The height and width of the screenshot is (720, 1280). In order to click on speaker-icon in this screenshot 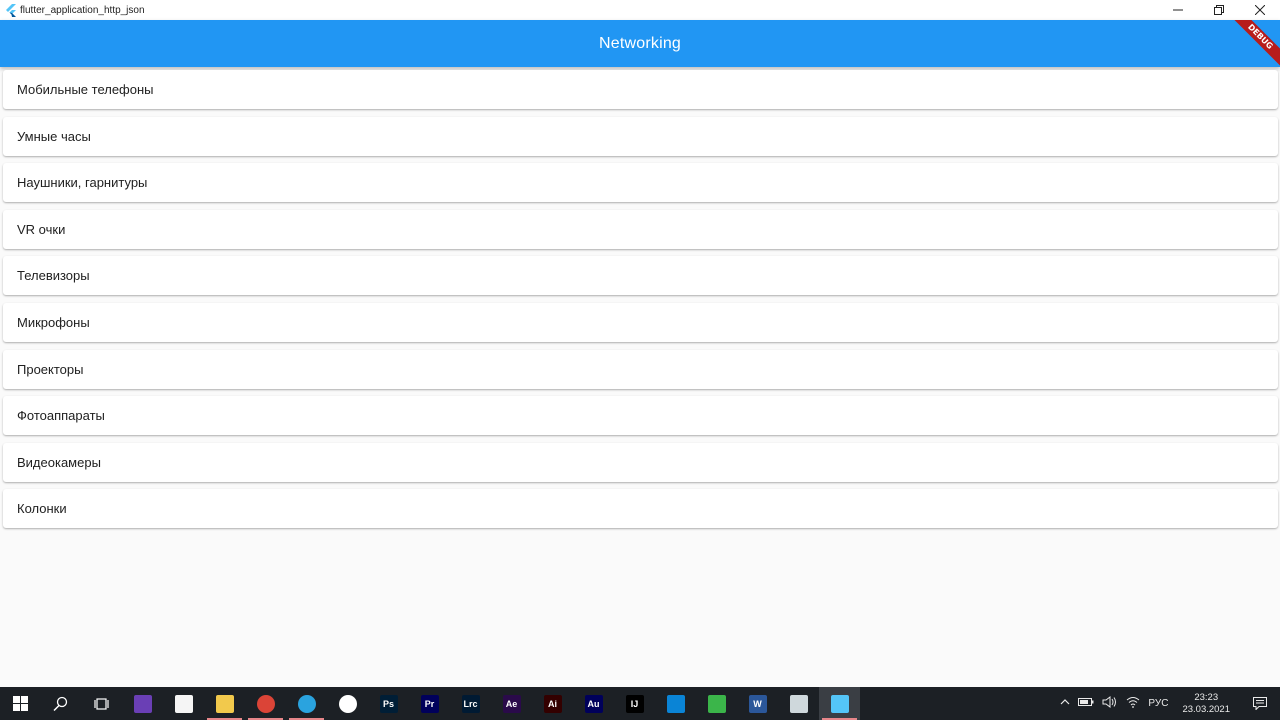, I will do `click(1110, 703)`.